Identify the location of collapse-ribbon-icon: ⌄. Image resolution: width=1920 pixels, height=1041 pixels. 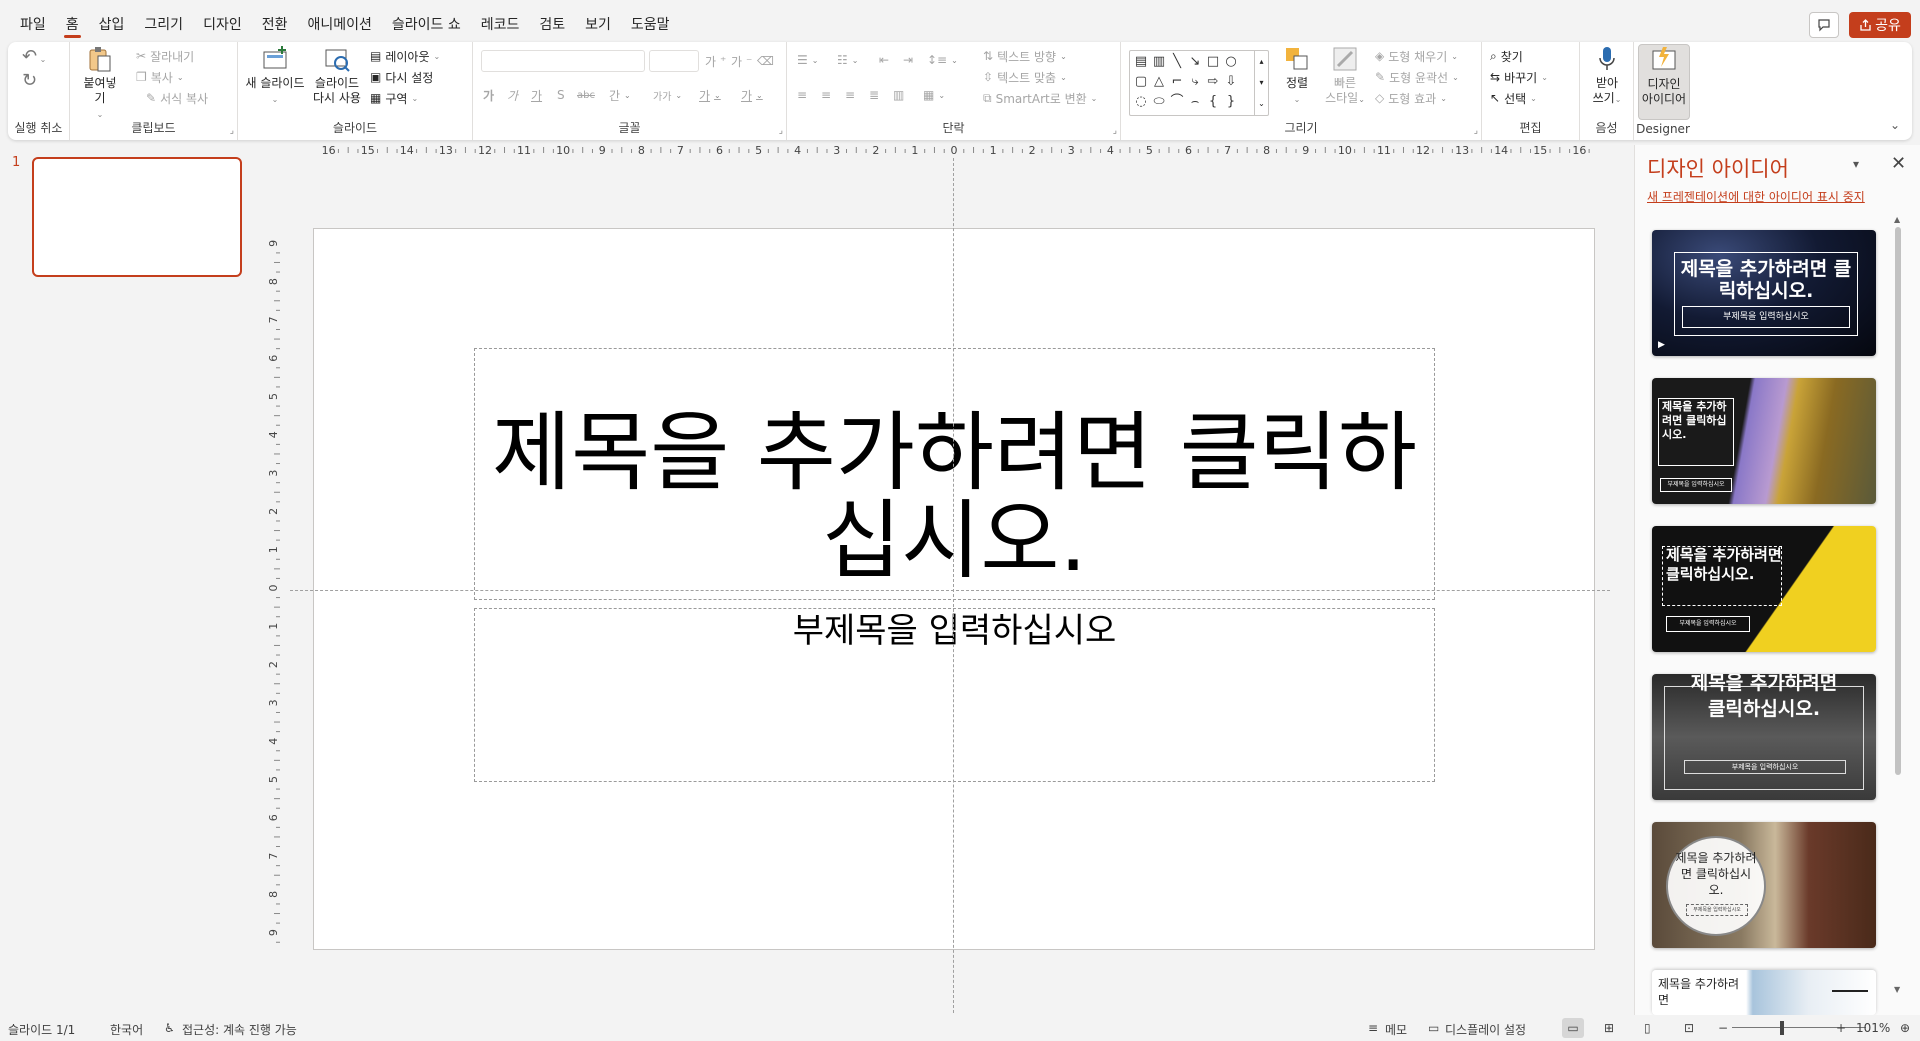
(1895, 125).